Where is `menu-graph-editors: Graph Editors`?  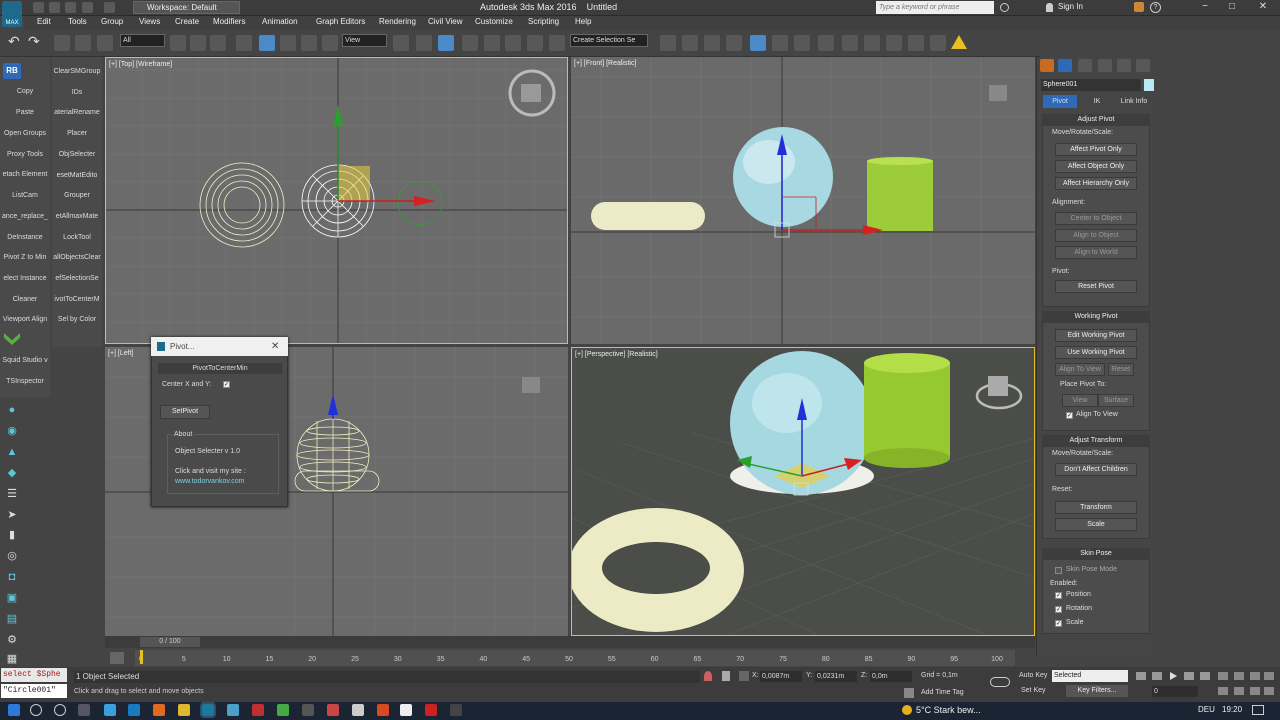
menu-graph-editors: Graph Editors is located at coordinates (340, 21).